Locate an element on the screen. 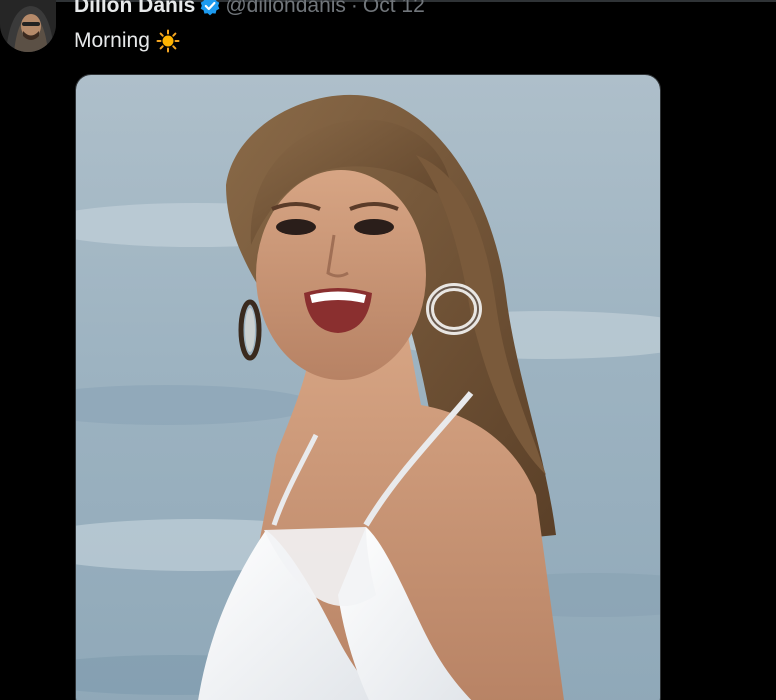 The image size is (776, 700). display-name: Dillon Danis is located at coordinates (134, 9).